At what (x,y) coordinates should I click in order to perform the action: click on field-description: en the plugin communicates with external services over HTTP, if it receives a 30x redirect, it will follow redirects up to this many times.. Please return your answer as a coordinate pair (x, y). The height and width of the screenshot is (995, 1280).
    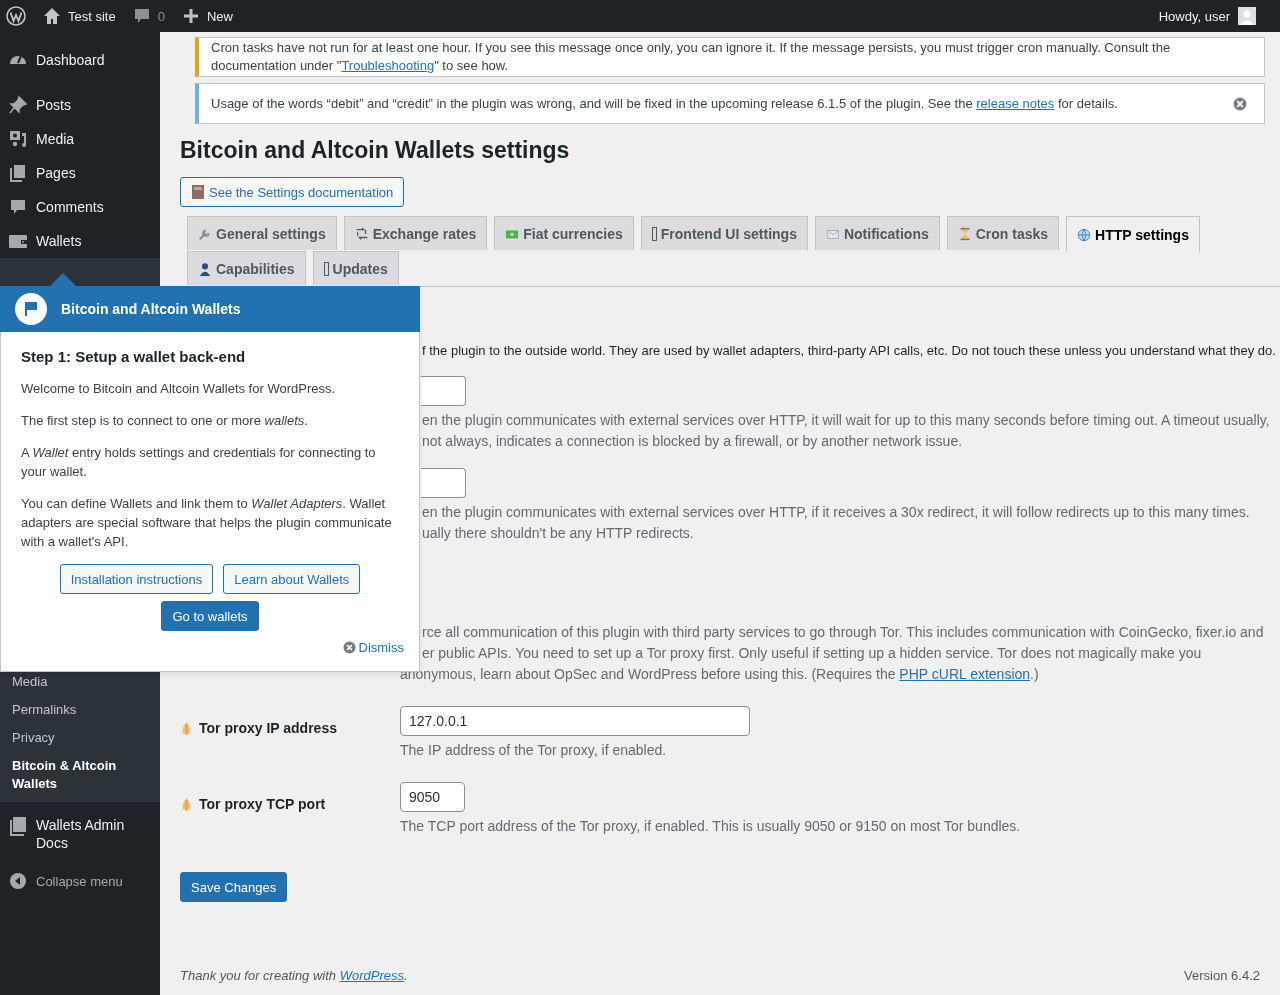
    Looking at the image, I should click on (836, 512).